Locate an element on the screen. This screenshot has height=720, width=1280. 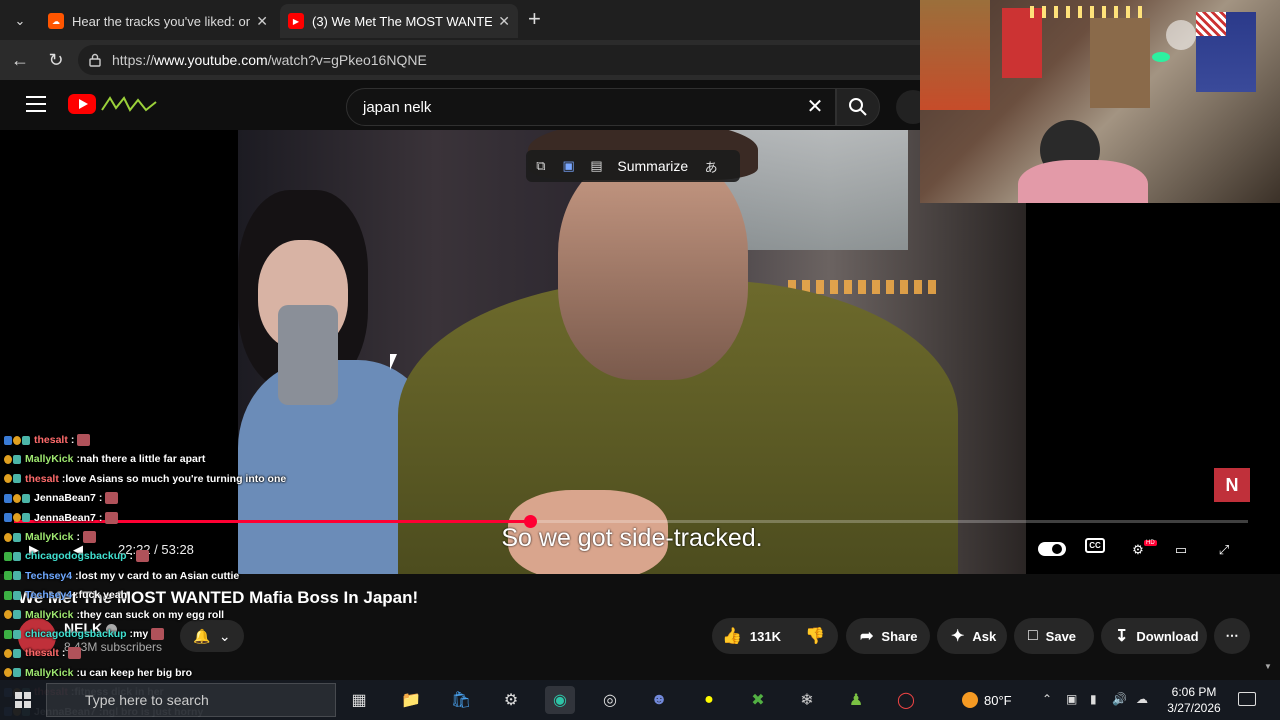
channel-watermark: N is located at coordinates (1232, 485).